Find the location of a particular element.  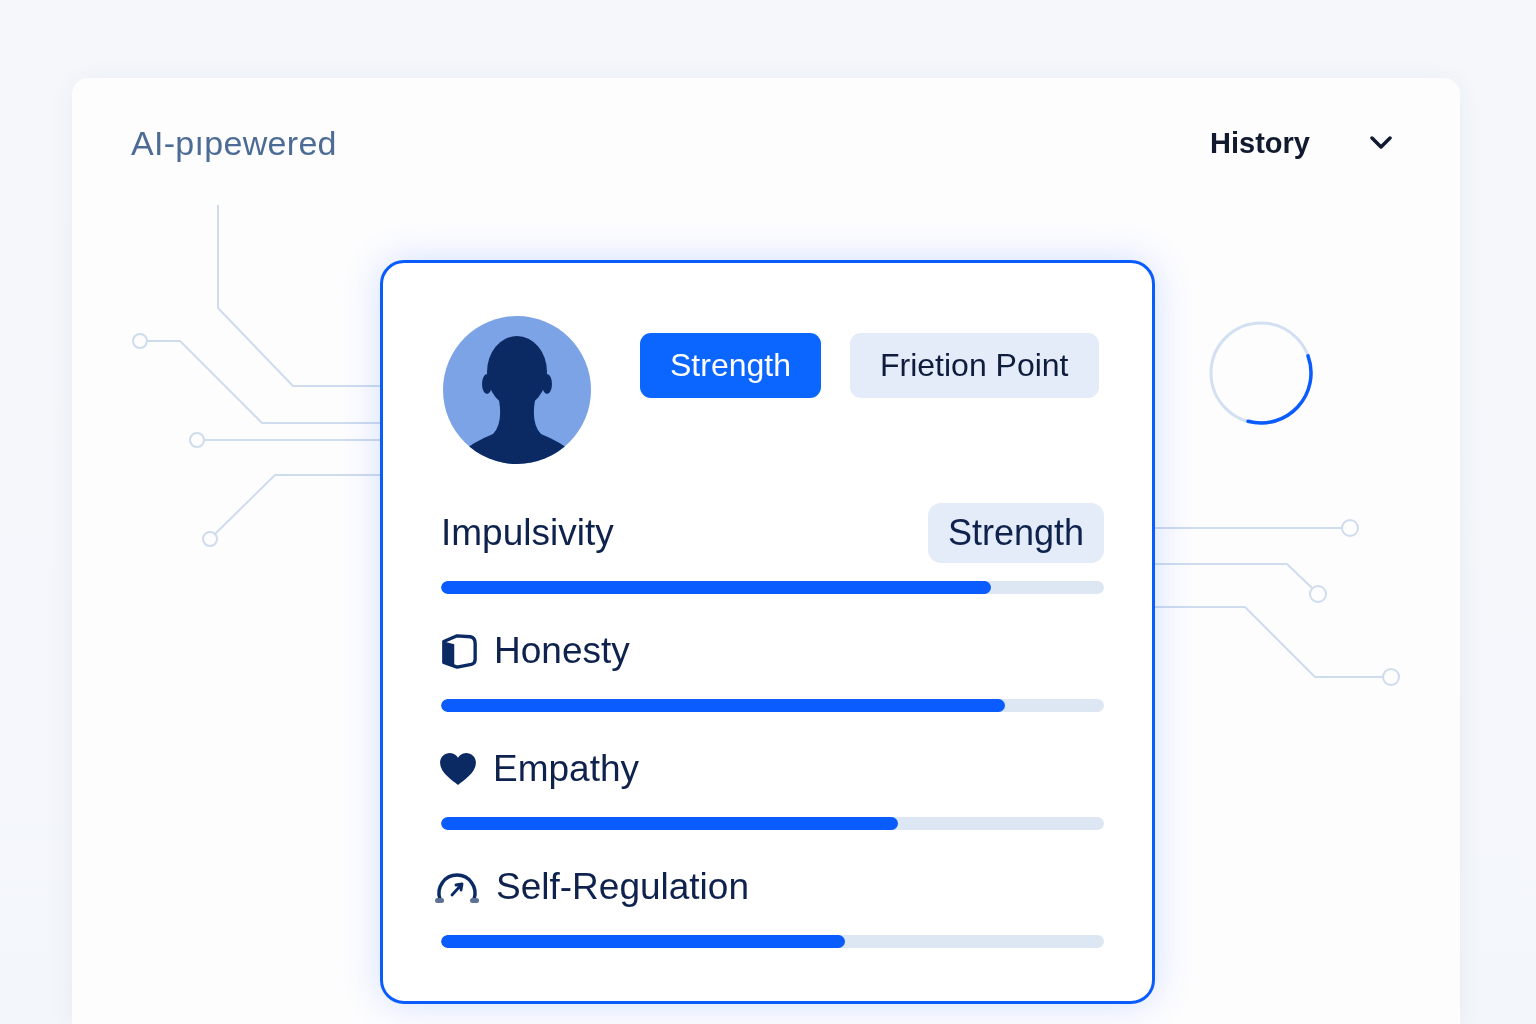

chevron-down-icon is located at coordinates (1381, 143).